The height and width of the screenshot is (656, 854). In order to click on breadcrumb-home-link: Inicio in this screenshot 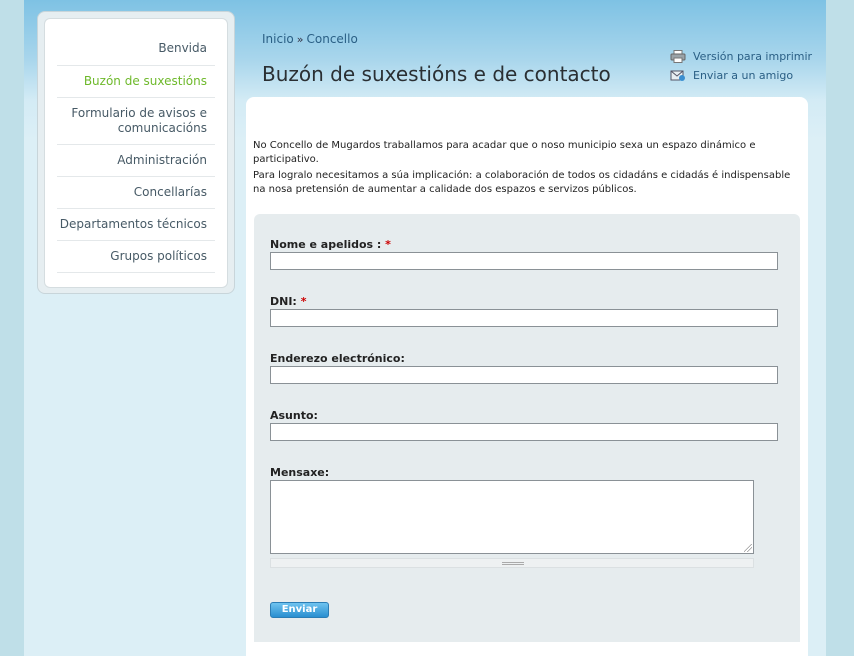, I will do `click(278, 39)`.